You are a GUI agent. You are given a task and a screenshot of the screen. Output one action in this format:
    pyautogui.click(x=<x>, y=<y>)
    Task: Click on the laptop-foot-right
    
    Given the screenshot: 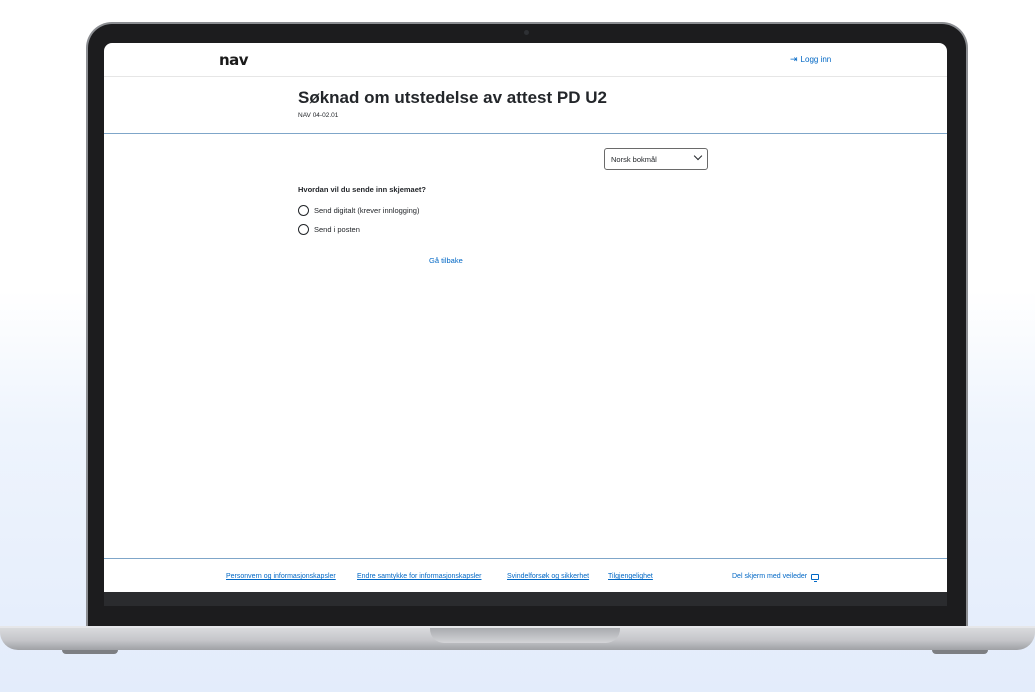 What is the action you would take?
    pyautogui.click(x=960, y=652)
    